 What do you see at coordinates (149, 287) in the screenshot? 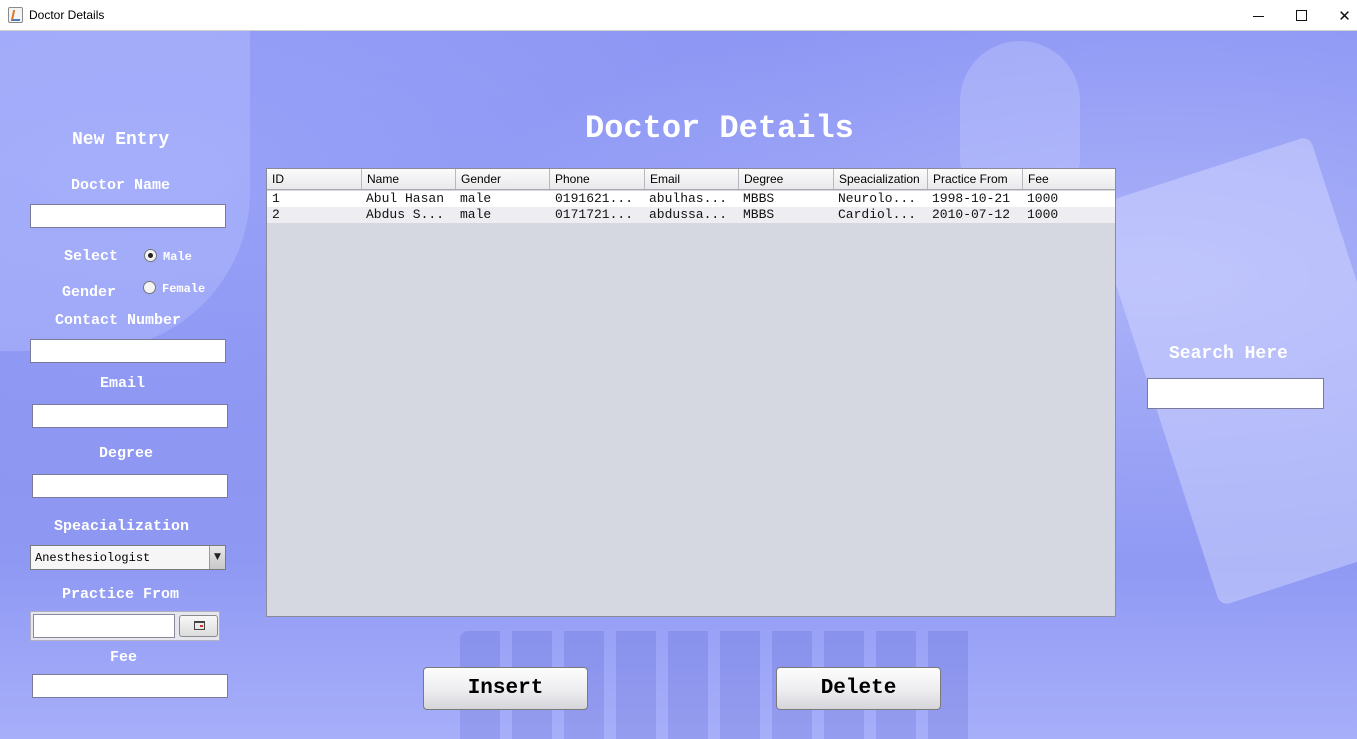
I see `female-radio` at bounding box center [149, 287].